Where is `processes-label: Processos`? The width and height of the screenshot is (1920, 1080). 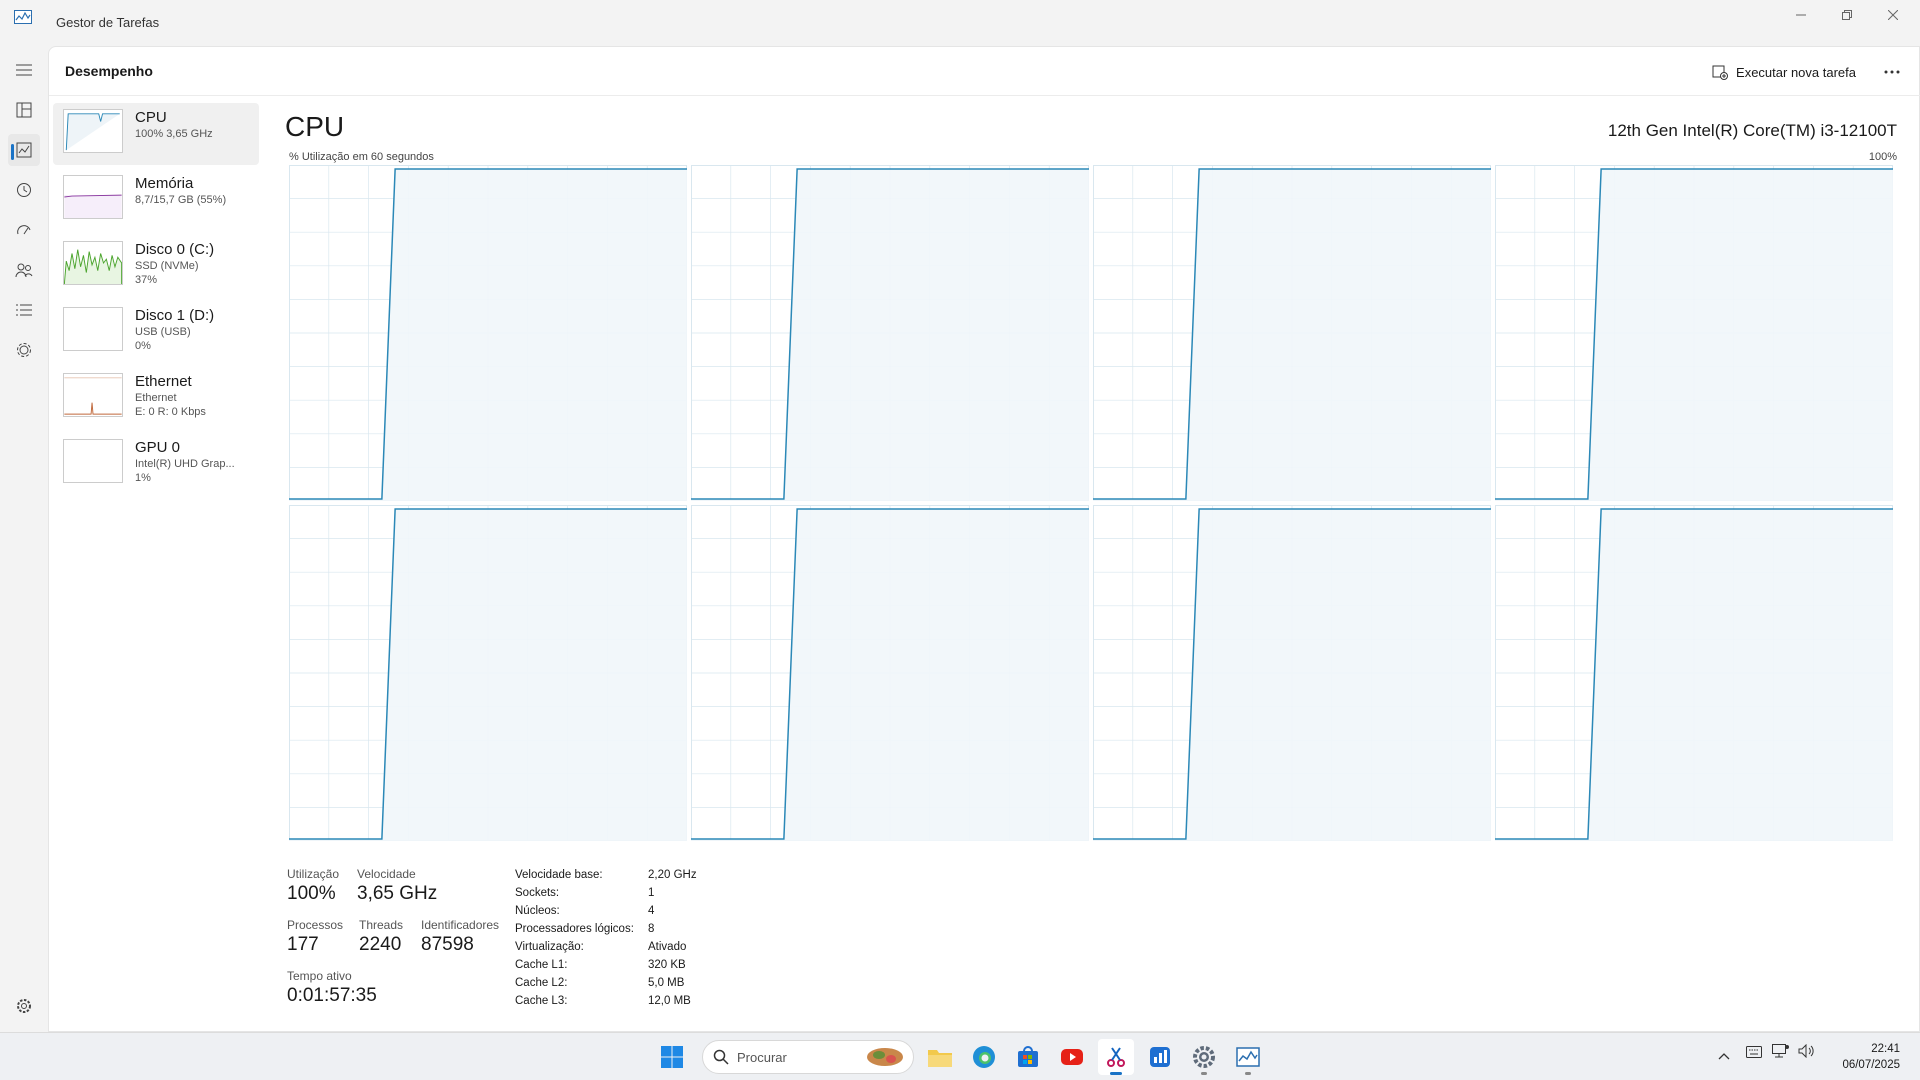
processes-label: Processos is located at coordinates (315, 925).